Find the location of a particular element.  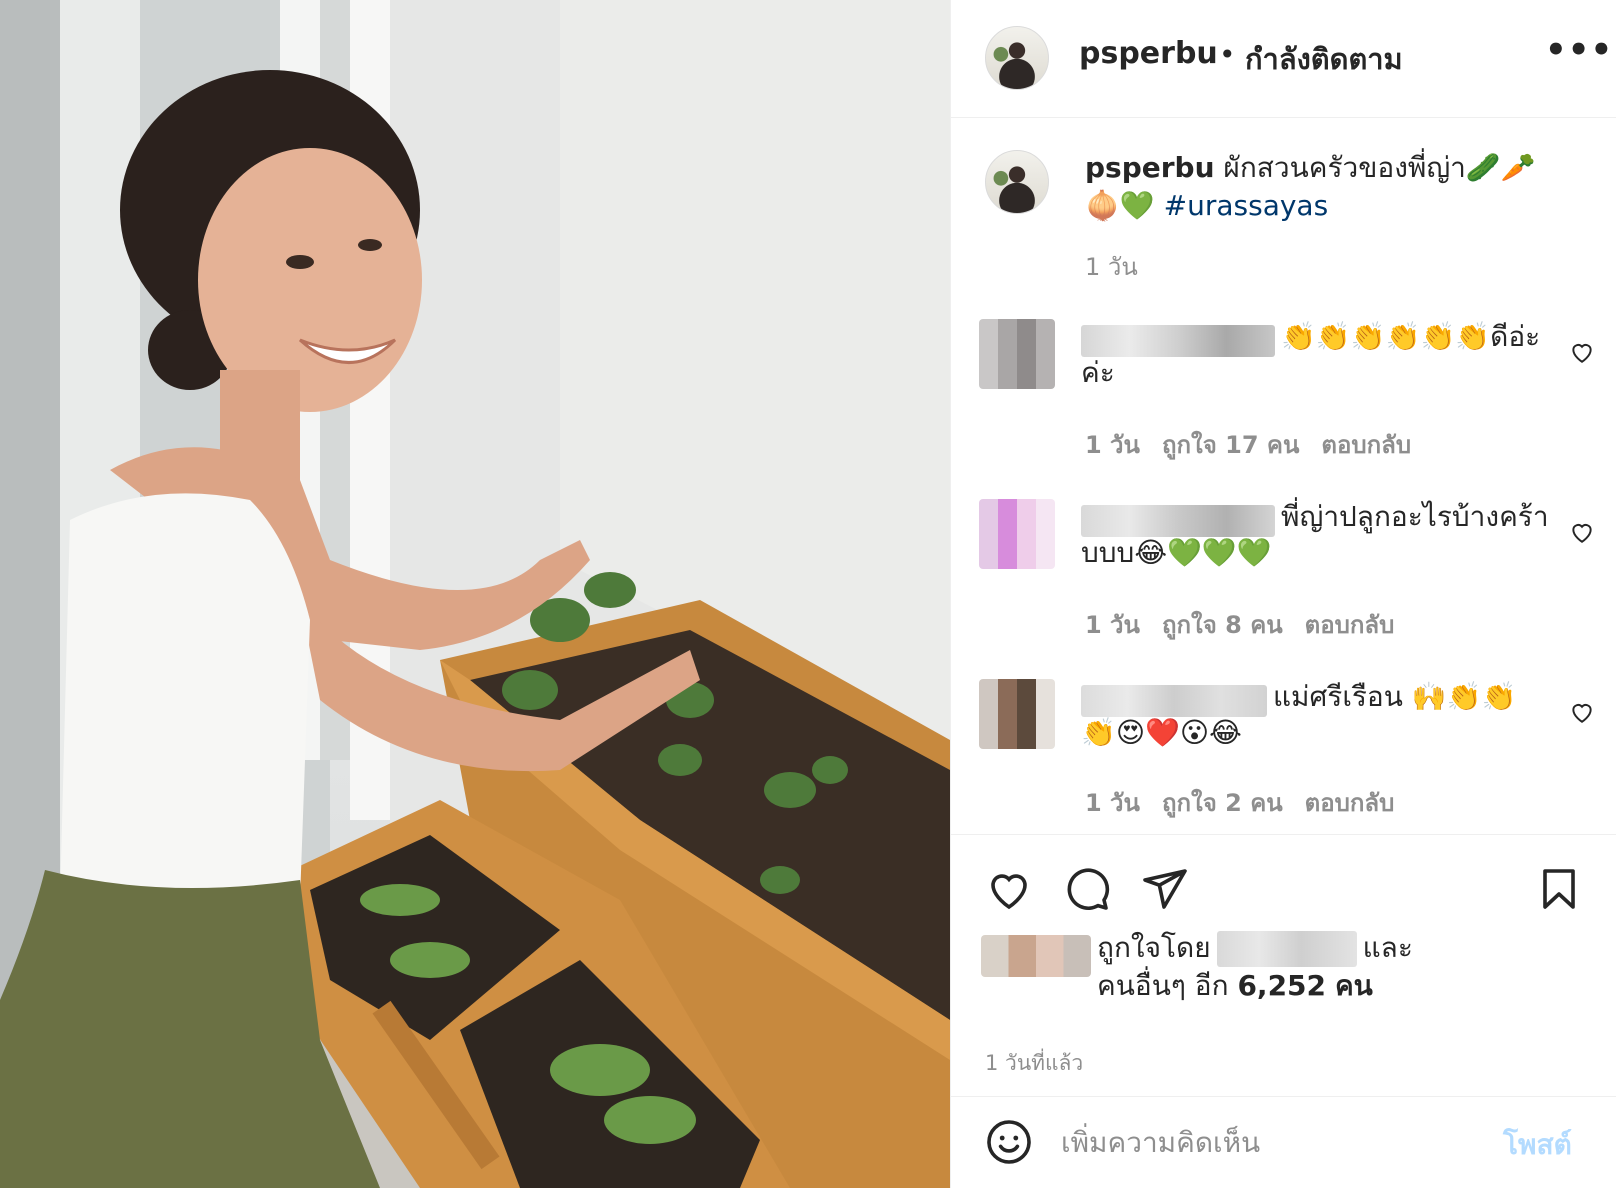

post-timestamp: 1 วันที่แล้ว is located at coordinates (1034, 1063).